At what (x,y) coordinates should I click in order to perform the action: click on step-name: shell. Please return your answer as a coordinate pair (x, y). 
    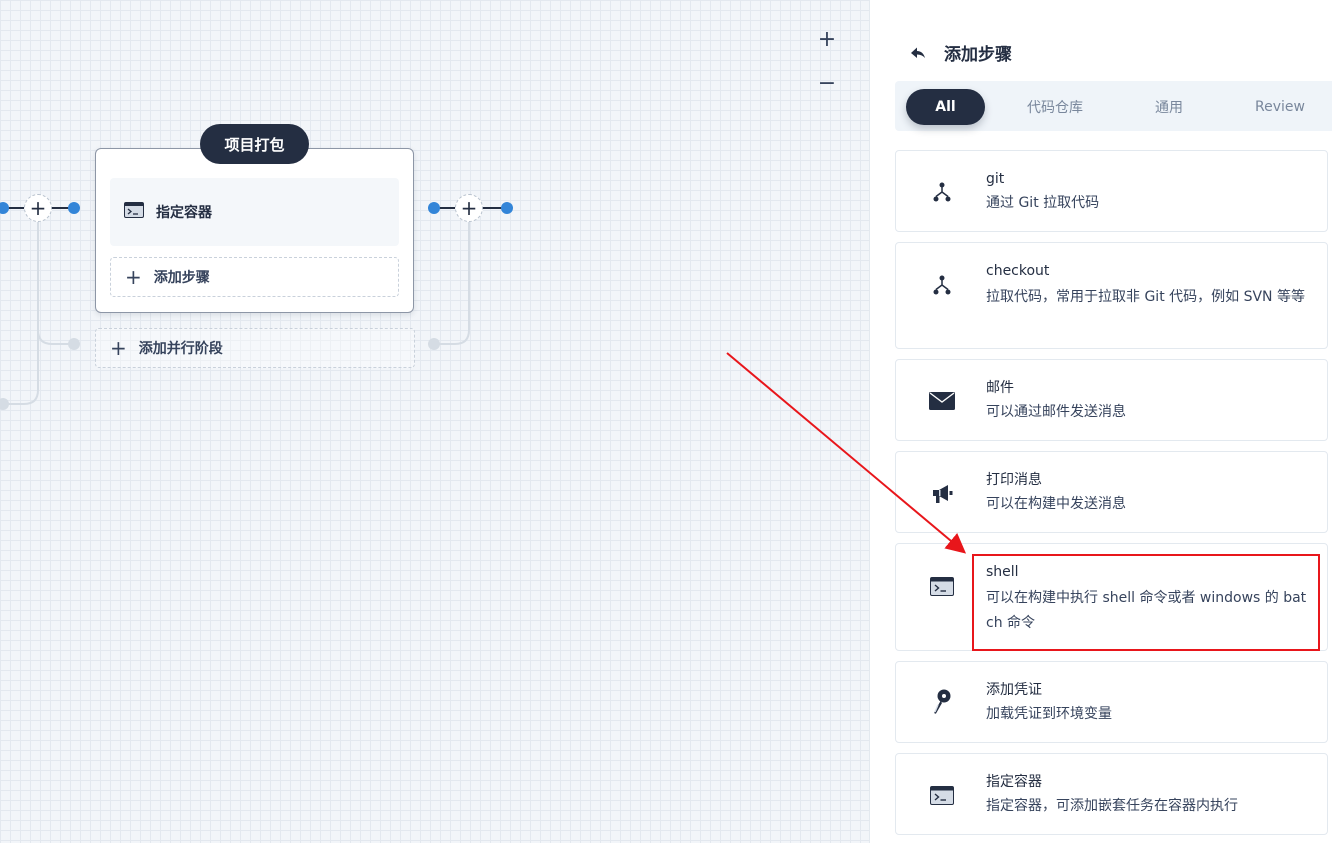
    Looking at the image, I should click on (1002, 572).